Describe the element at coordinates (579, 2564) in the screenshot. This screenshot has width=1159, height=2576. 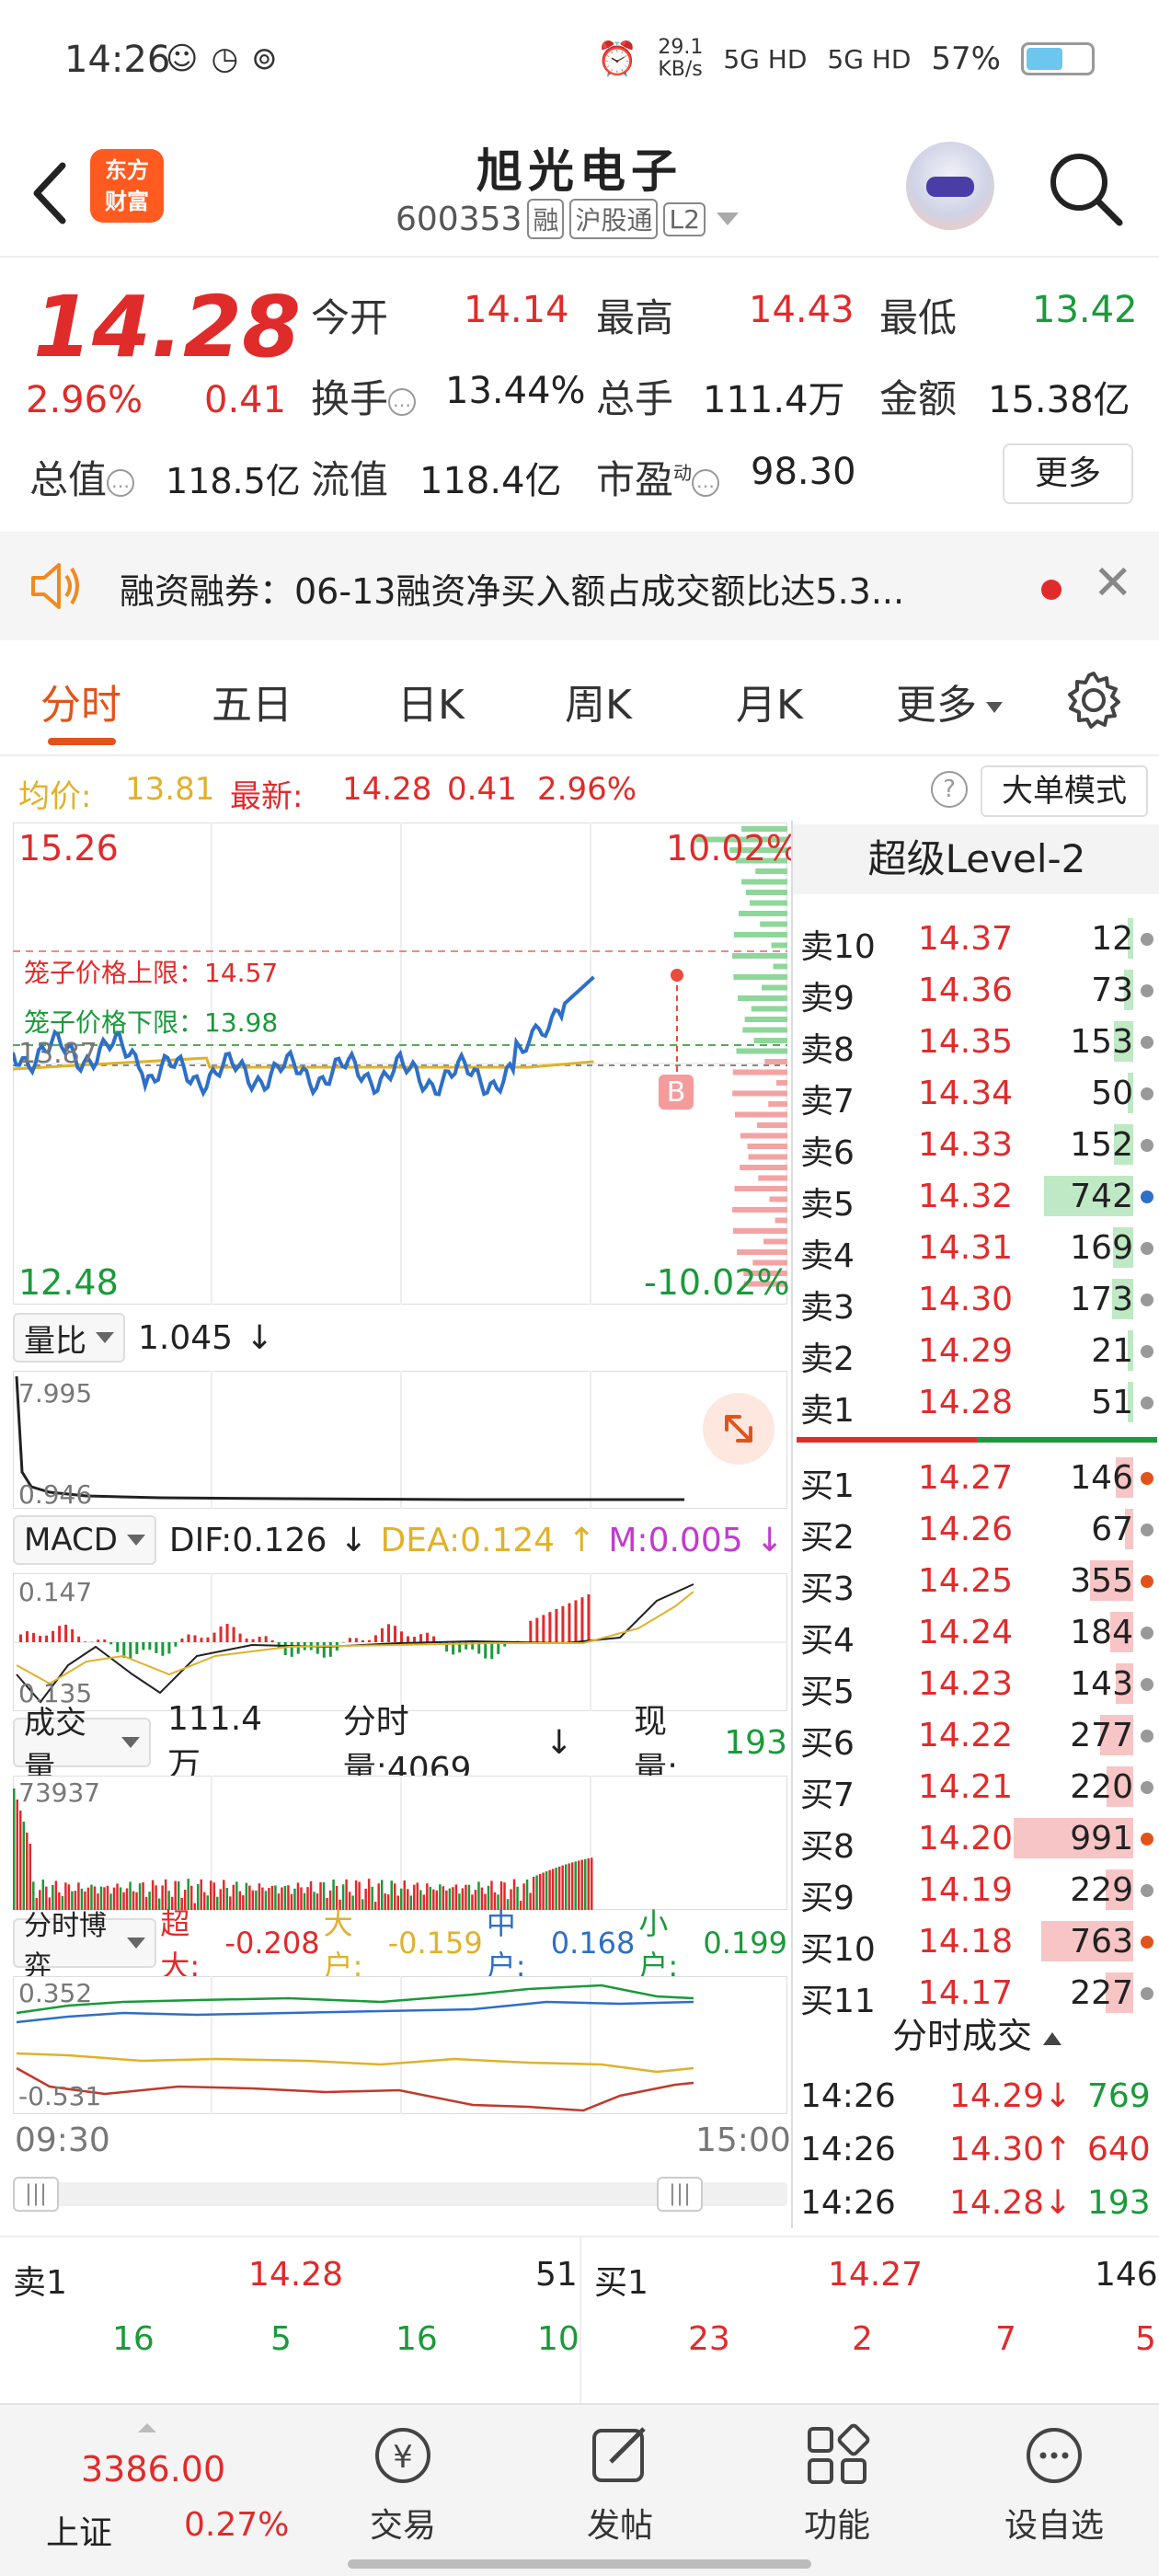
I see `home-indicator` at that location.